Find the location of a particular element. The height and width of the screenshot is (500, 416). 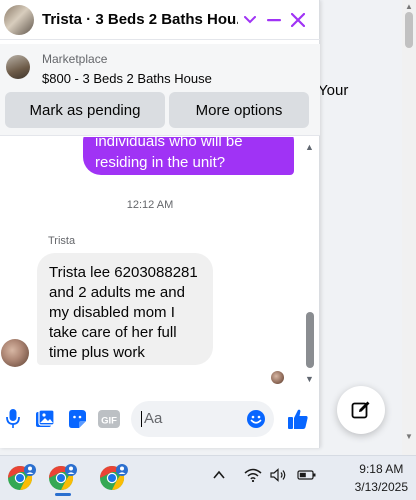

clock-date: 3/13/2025 is located at coordinates (381, 487).